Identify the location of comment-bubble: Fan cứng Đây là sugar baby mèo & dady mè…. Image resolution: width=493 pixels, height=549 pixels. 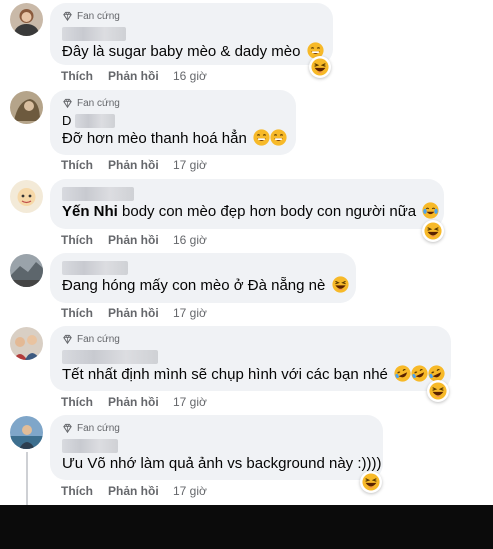
(191, 34).